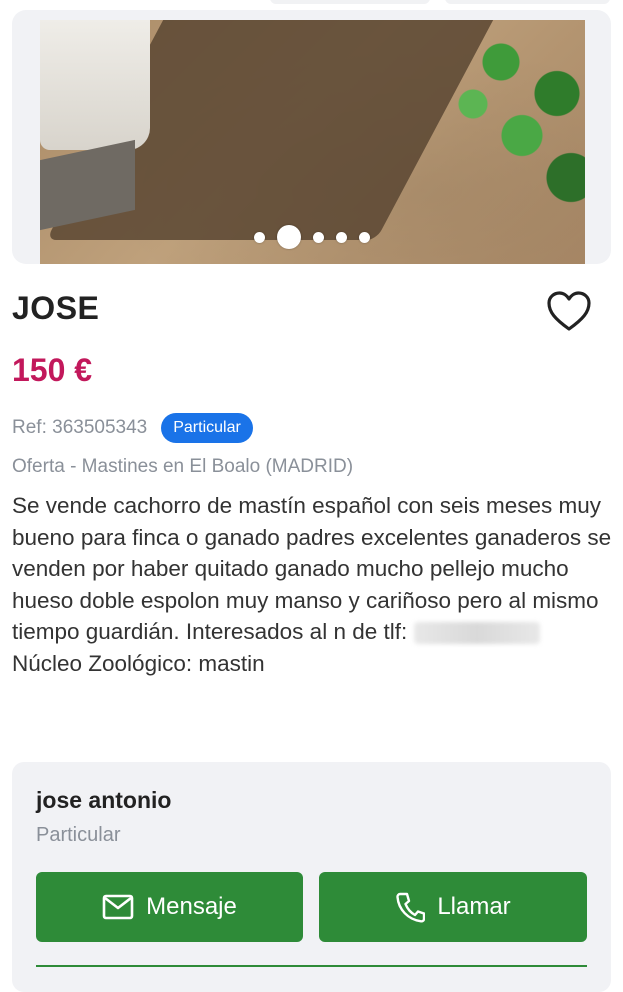 This screenshot has height=992, width=623. I want to click on call-button: Llamar, so click(453, 907).